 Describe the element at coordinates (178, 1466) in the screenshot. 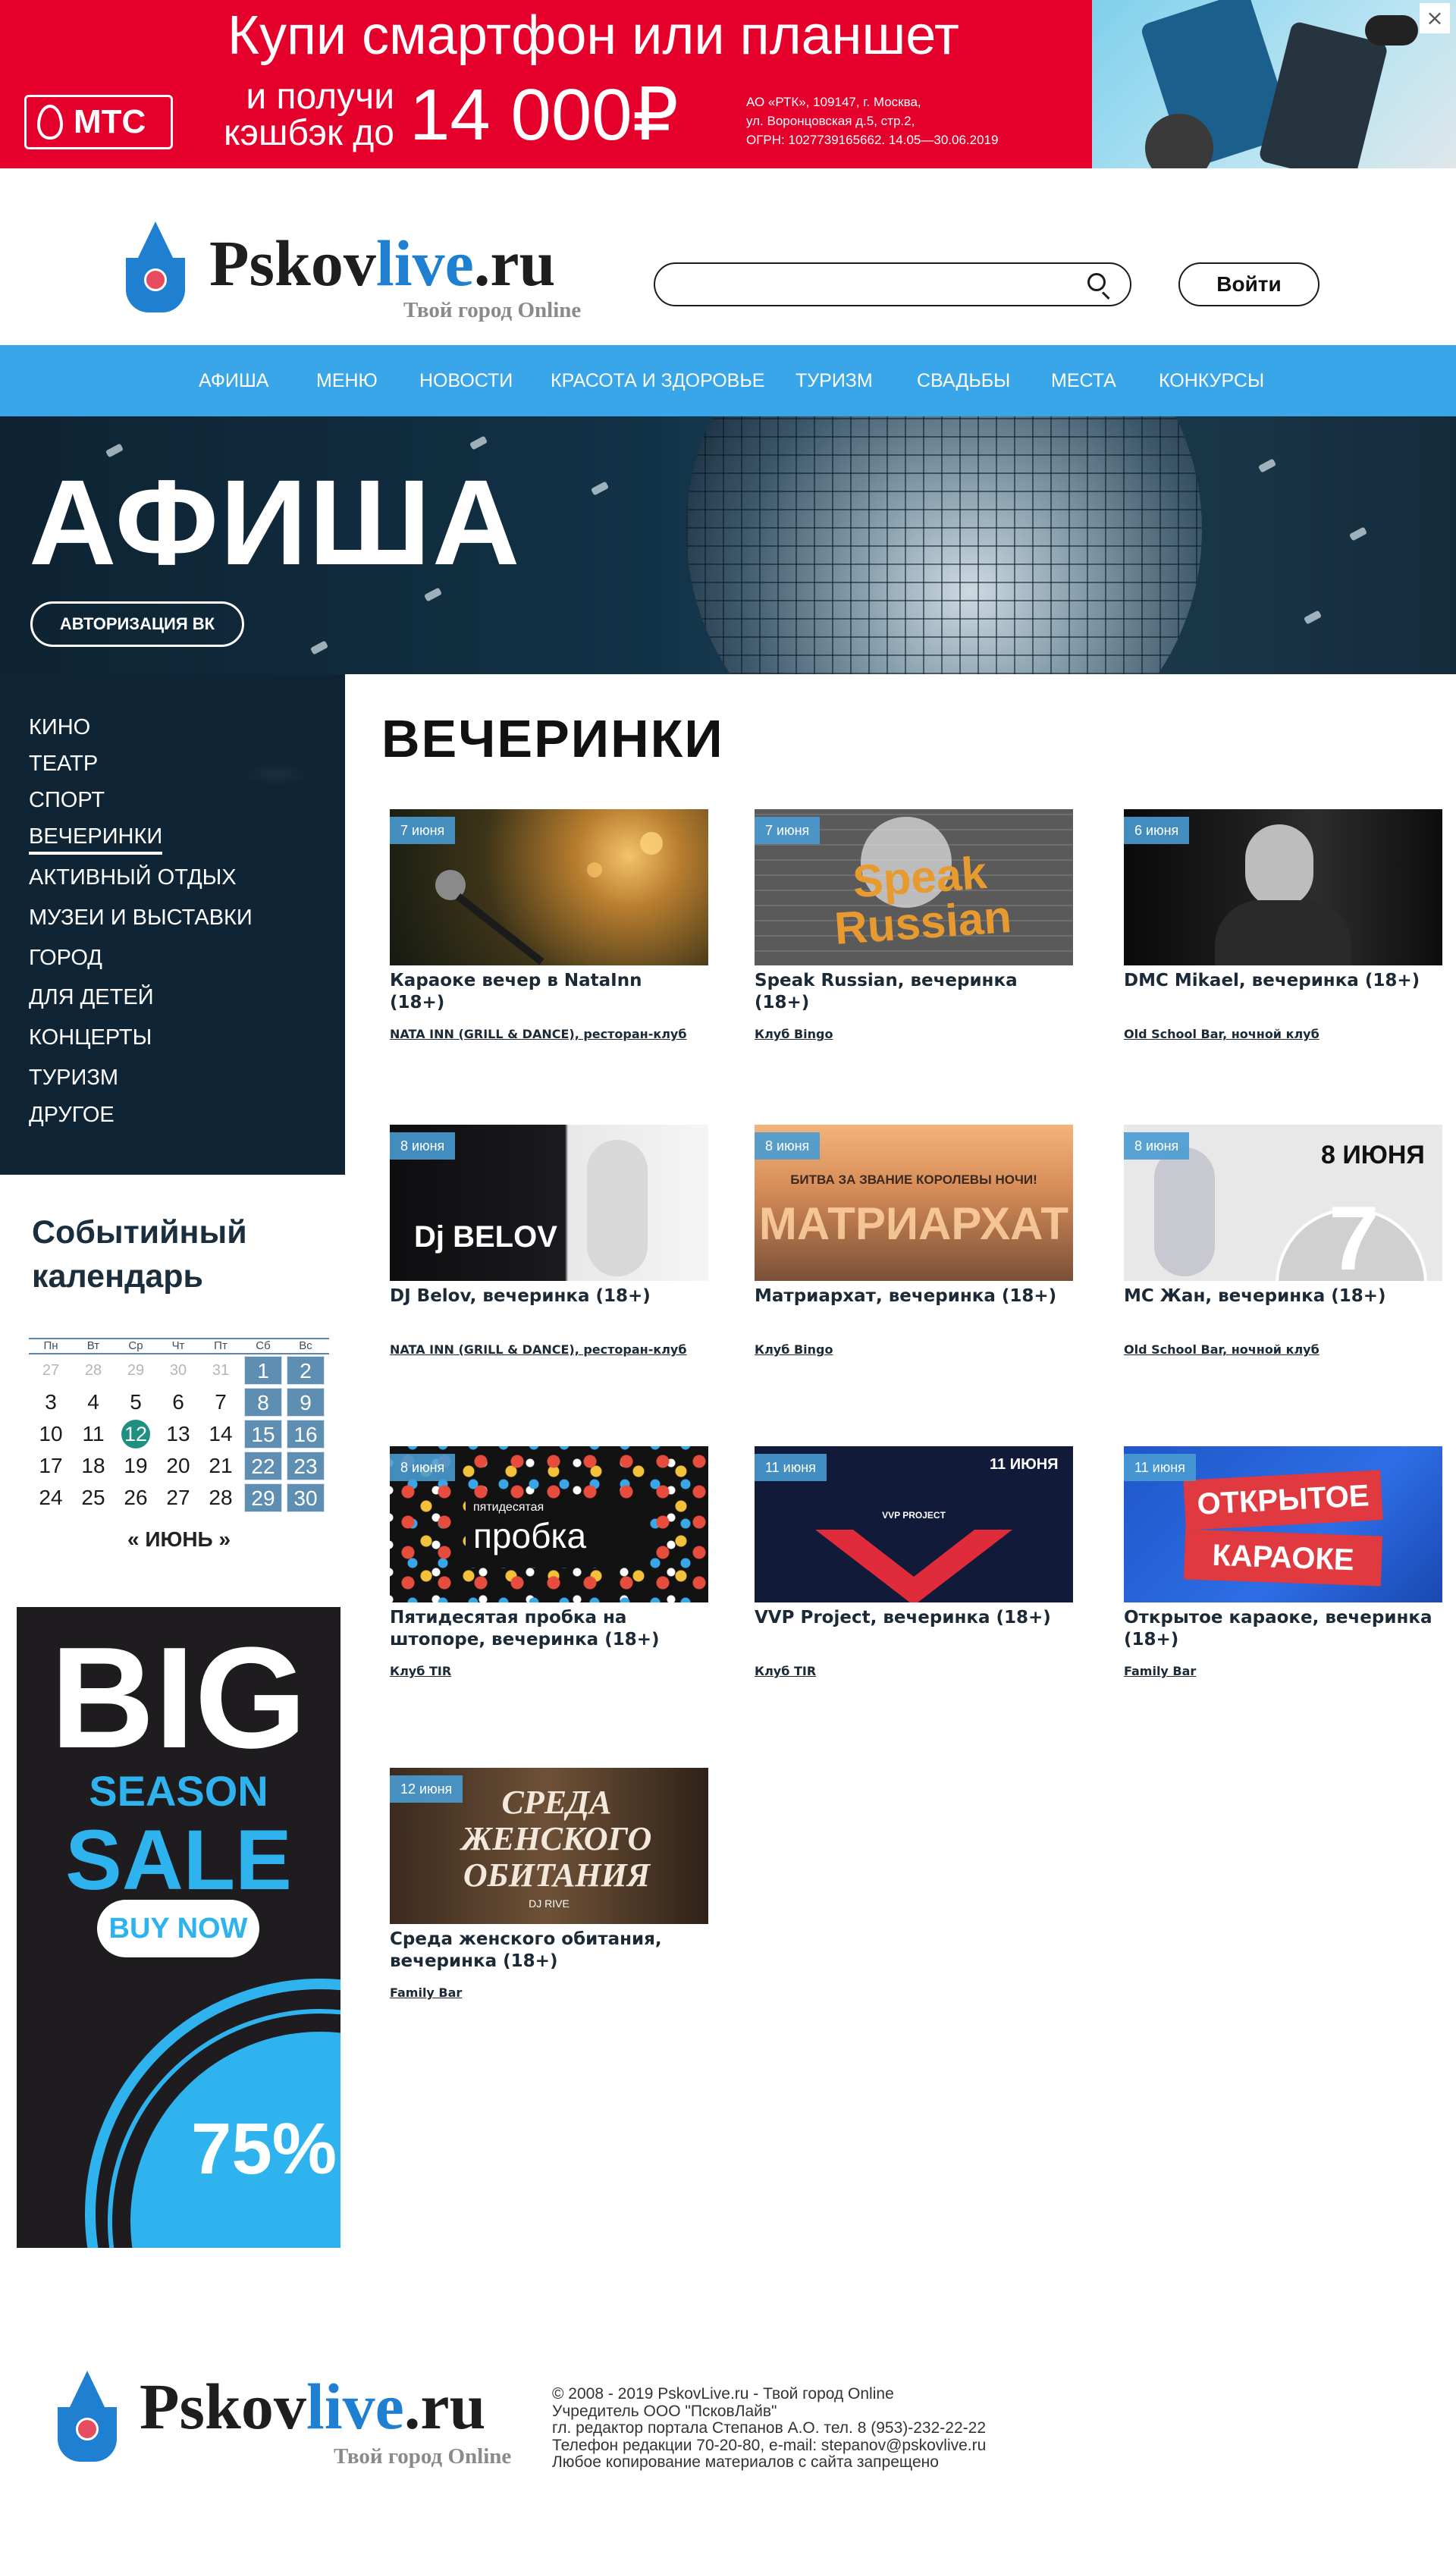

I see `calendar-day: 20` at that location.